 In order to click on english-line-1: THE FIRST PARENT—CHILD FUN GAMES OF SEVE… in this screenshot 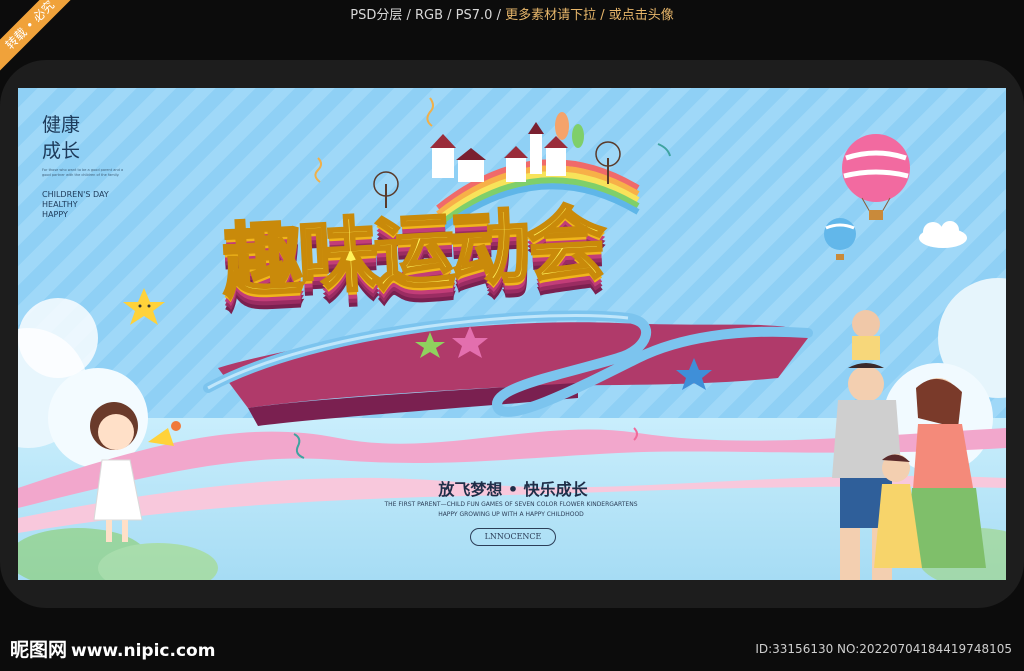, I will do `click(511, 504)`.